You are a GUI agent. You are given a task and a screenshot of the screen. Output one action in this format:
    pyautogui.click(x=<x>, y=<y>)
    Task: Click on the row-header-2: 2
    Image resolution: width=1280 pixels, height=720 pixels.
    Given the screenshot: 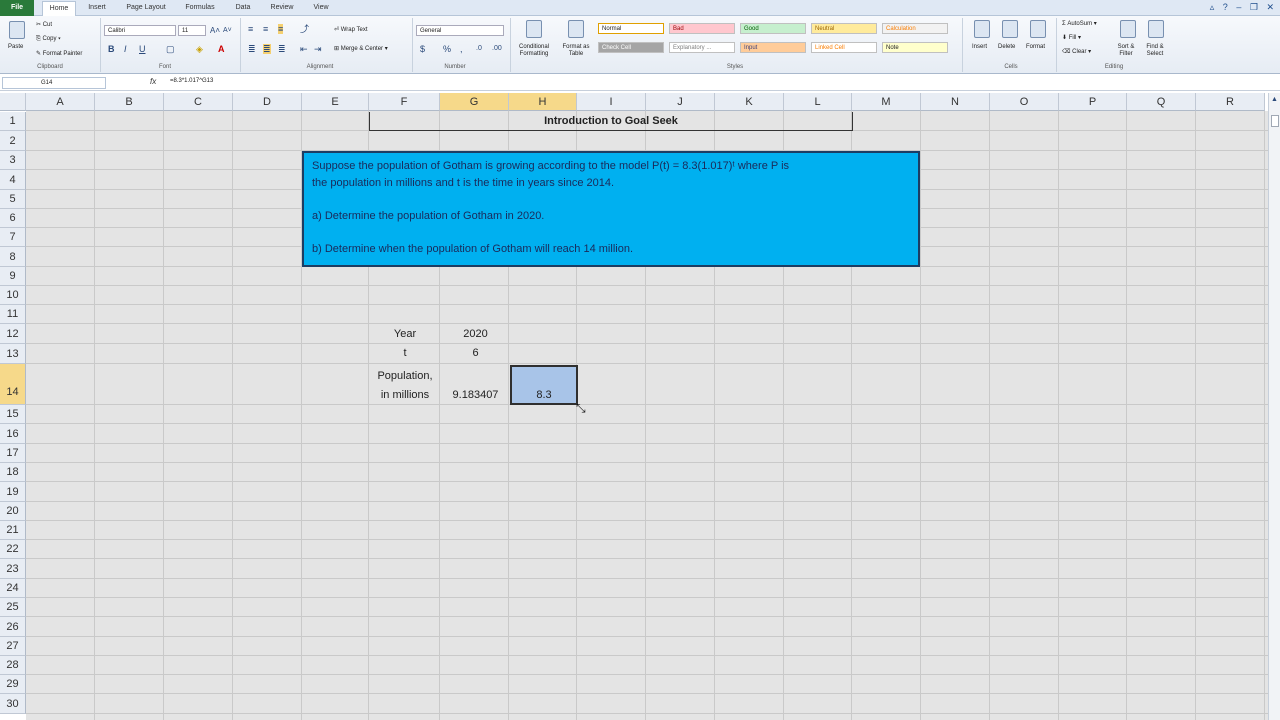 What is the action you would take?
    pyautogui.click(x=13, y=141)
    